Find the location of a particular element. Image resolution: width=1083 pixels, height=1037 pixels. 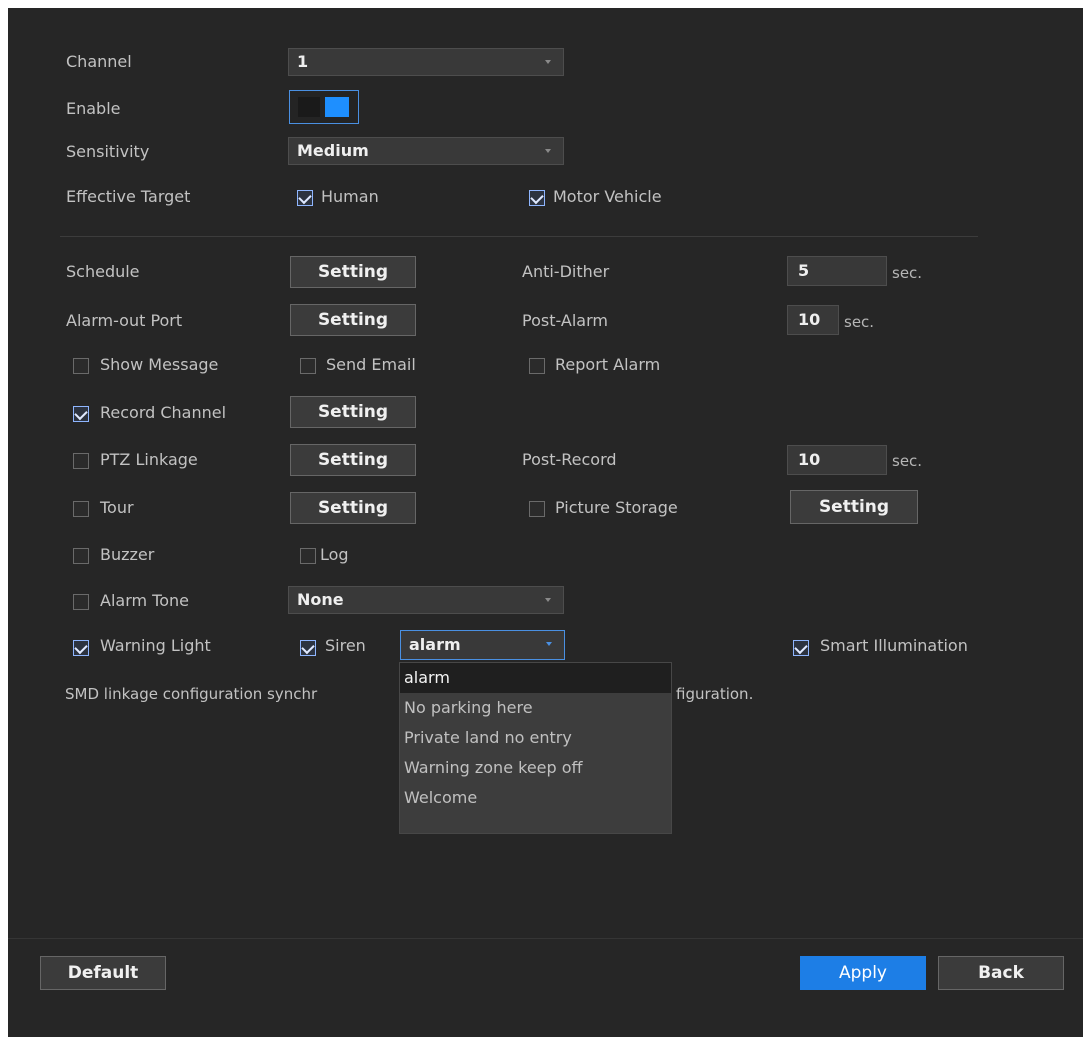

siren-option: No parking here is located at coordinates (535, 708).